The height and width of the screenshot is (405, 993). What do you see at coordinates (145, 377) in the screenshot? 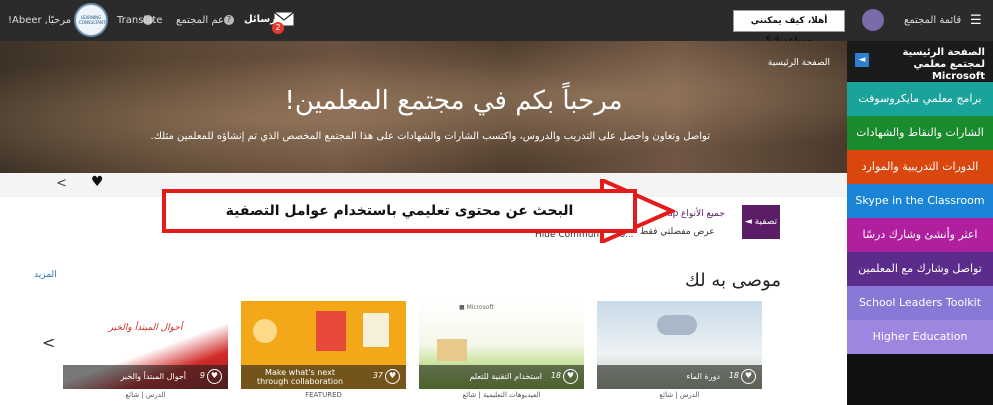
I see `card-caption: أحوال المبتدأ والخبر 9 ♥` at bounding box center [145, 377].